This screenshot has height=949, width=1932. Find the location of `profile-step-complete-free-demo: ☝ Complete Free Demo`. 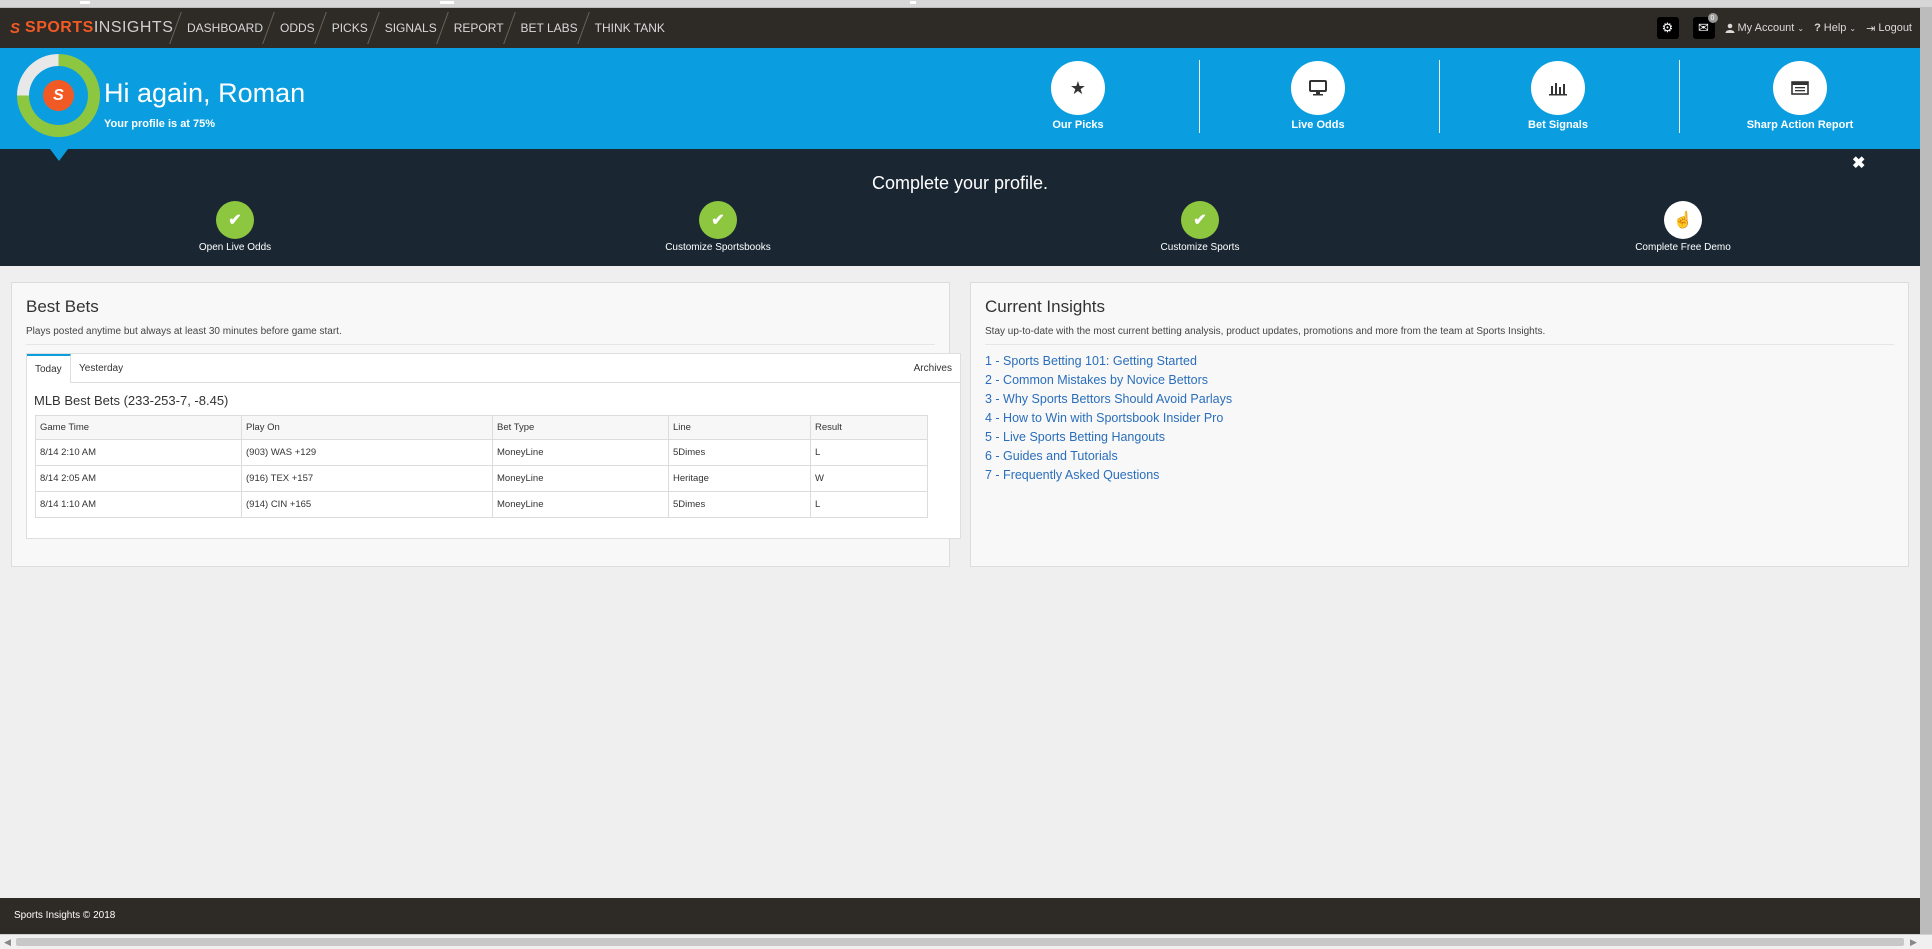

profile-step-complete-free-demo: ☝ Complete Free Demo is located at coordinates (1683, 227).